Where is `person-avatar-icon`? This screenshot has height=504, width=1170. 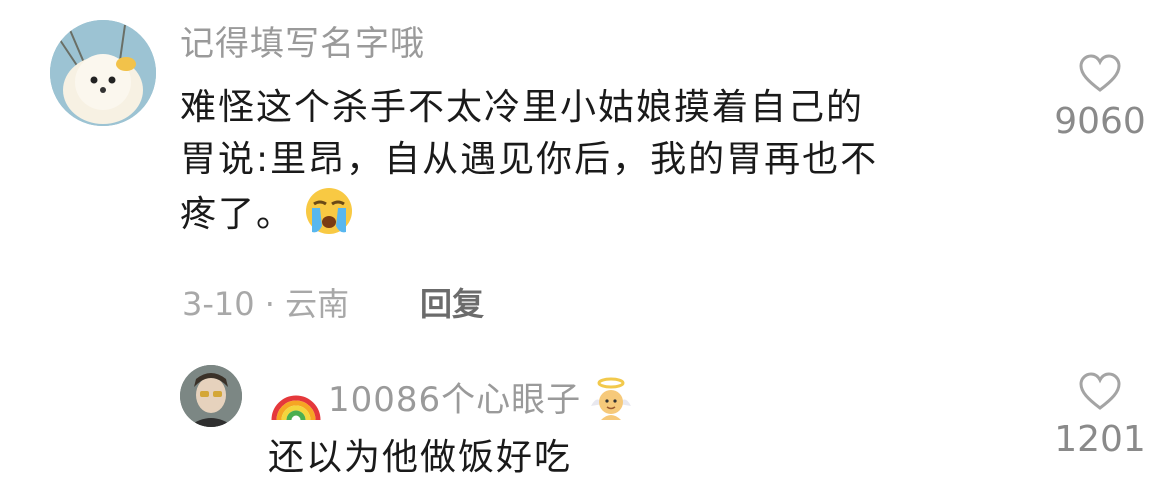
person-avatar-icon is located at coordinates (211, 396).